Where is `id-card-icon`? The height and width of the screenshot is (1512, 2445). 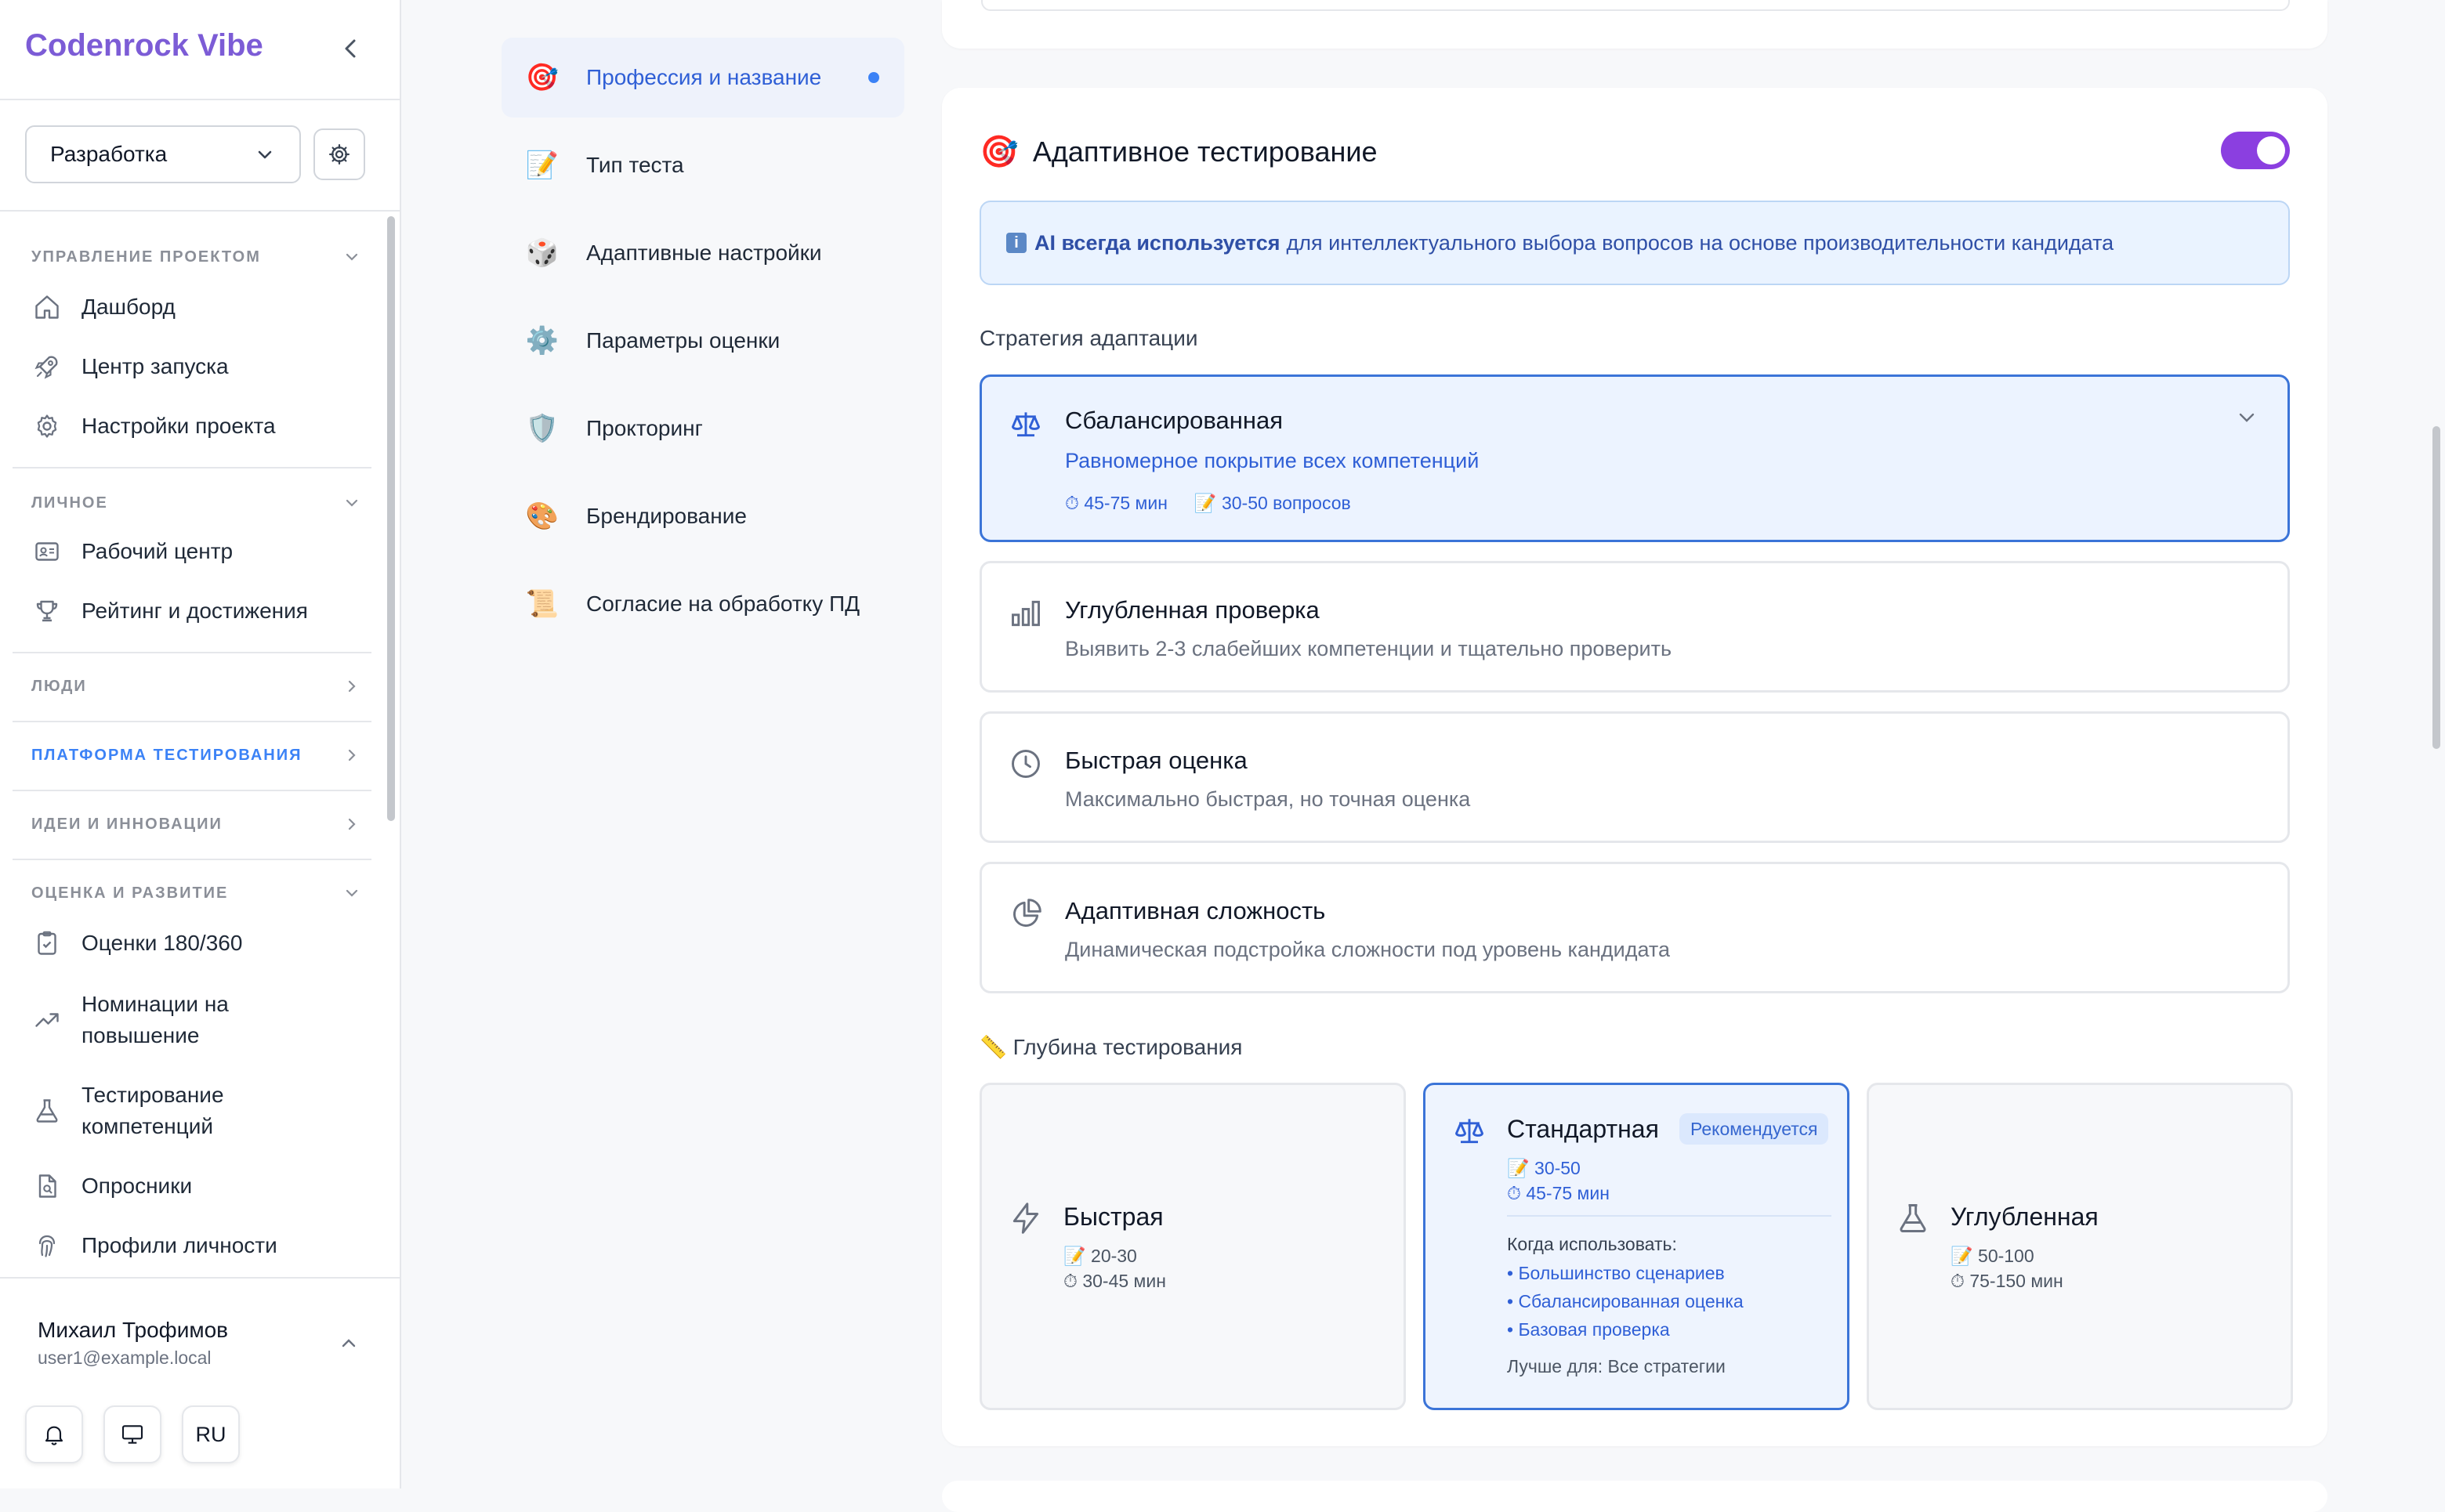
id-card-icon is located at coordinates (47, 552).